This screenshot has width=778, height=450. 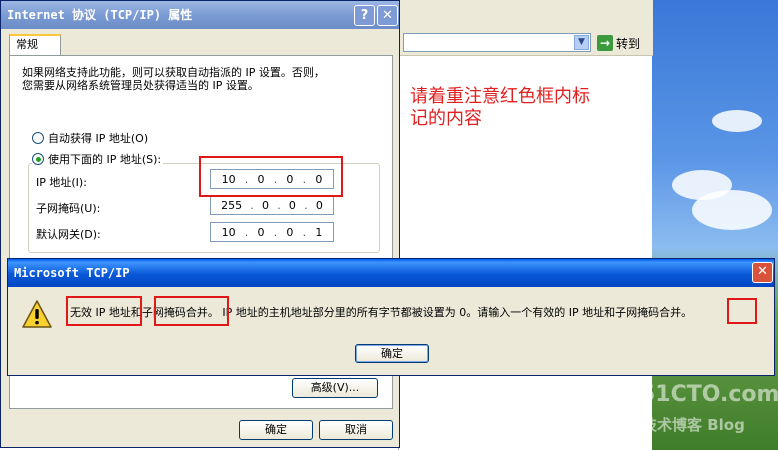 What do you see at coordinates (709, 412) in the screenshot?
I see `watermark: 51CTO.com 技术博客 Blog` at bounding box center [709, 412].